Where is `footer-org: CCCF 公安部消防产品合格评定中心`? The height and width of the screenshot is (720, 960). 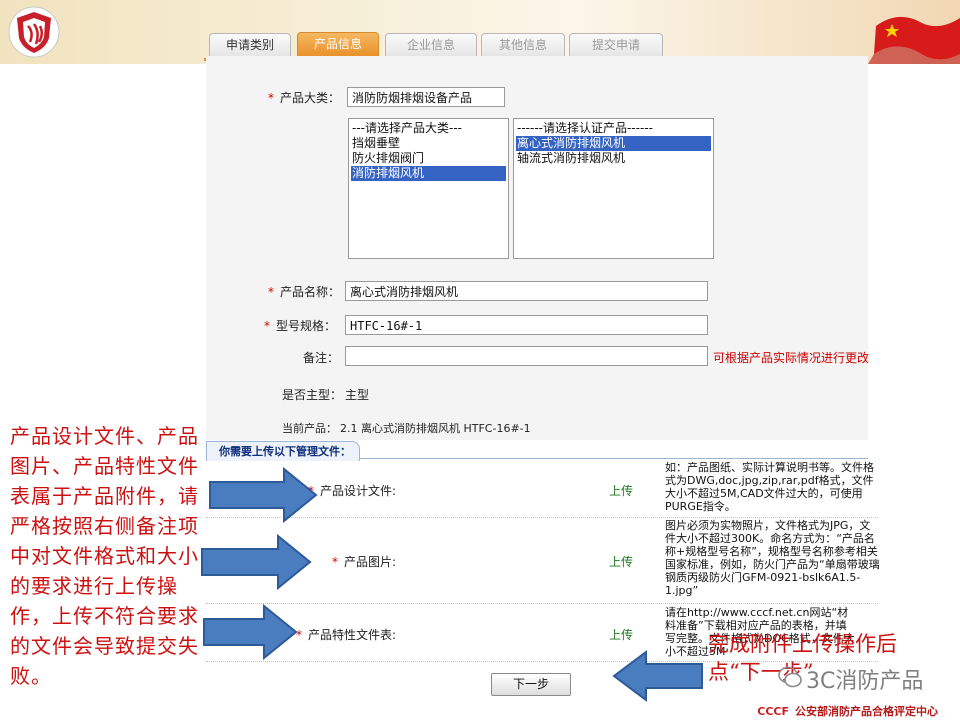 footer-org: CCCF 公安部消防产品合格评定中心 is located at coordinates (847, 711).